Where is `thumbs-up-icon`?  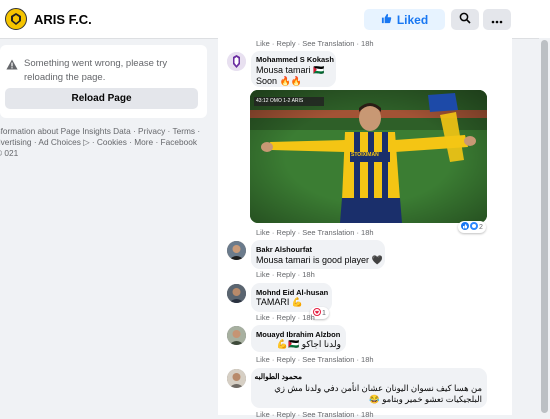
thumbs-up-icon is located at coordinates (386, 20).